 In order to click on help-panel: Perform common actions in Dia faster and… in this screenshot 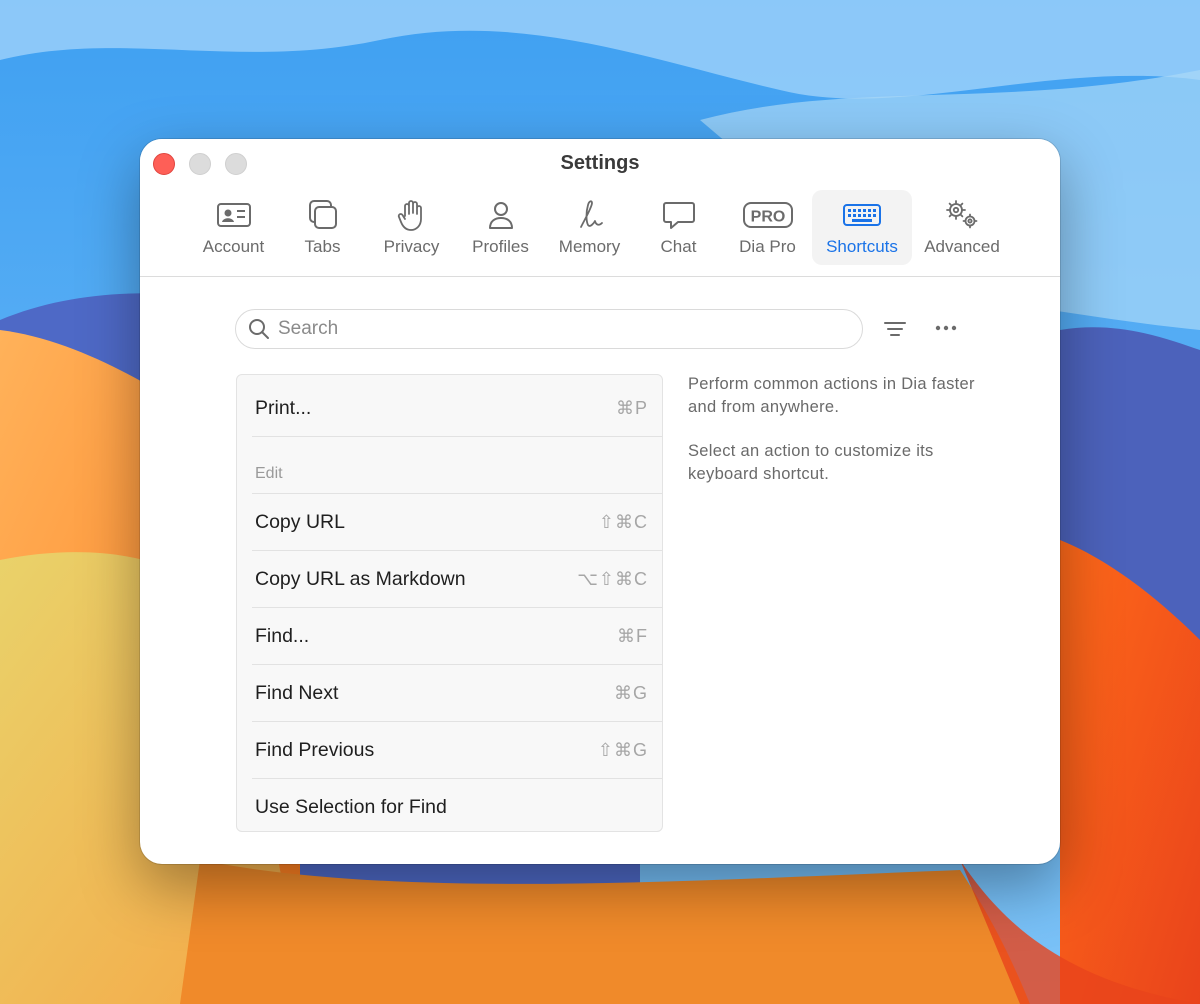, I will do `click(838, 429)`.